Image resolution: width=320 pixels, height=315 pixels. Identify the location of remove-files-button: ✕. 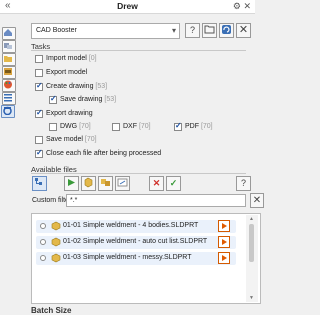
(156, 183).